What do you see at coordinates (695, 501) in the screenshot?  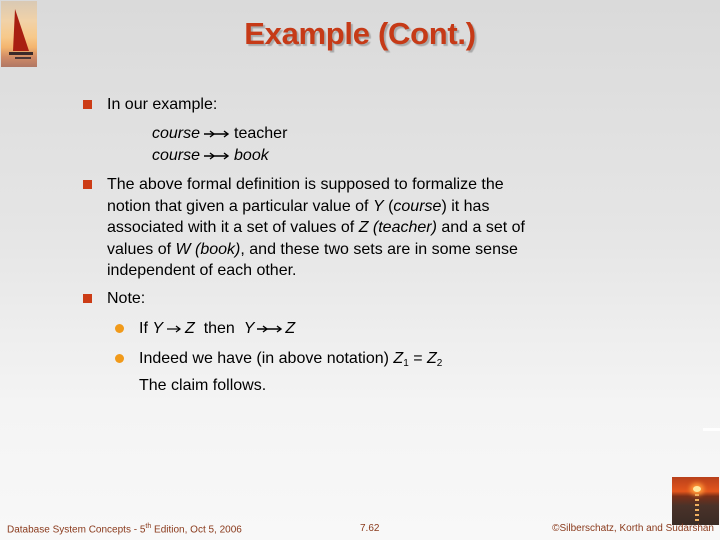 I see `sunset-icon` at bounding box center [695, 501].